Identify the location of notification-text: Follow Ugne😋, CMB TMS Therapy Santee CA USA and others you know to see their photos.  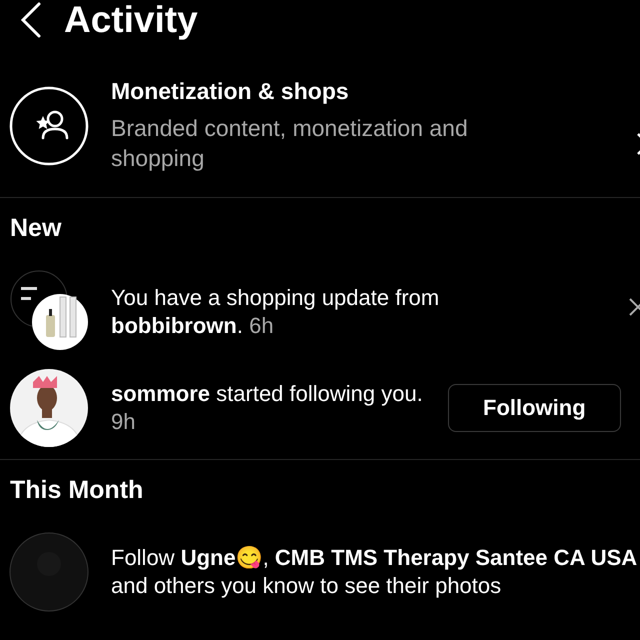
(374, 572).